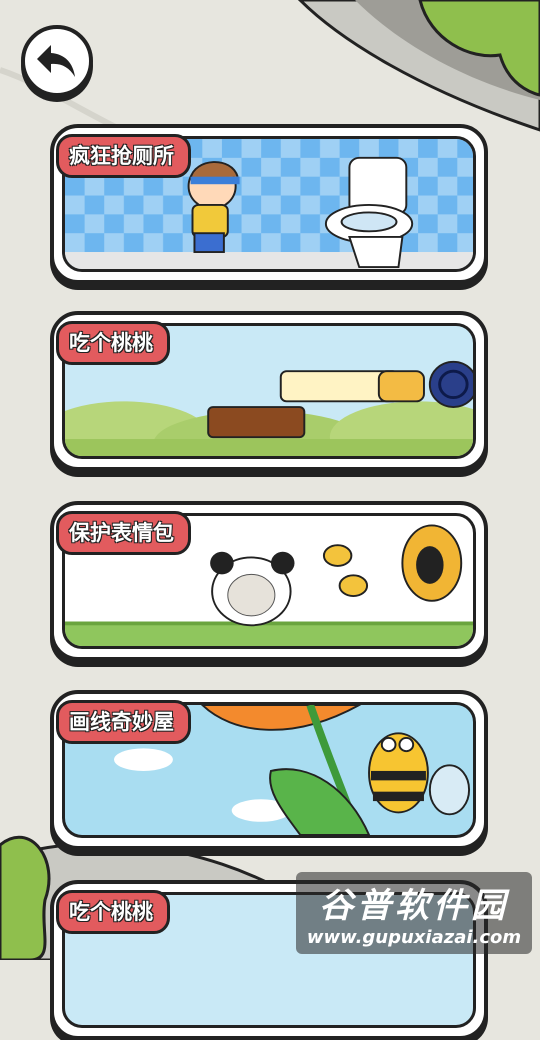 The height and width of the screenshot is (1040, 540). Describe the element at coordinates (123, 722) in the screenshot. I see `level-title: 画线奇妙屋` at that location.